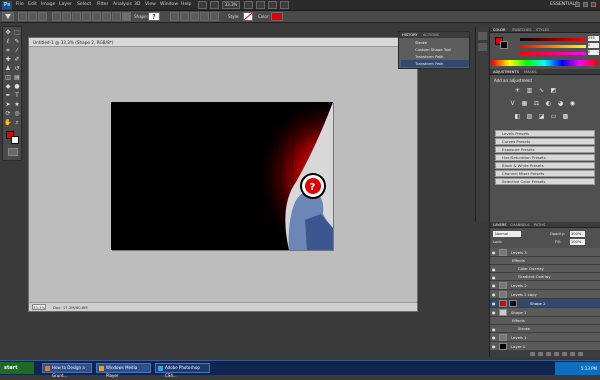 This screenshot has height=380, width=600. Describe the element at coordinates (169, 4) in the screenshot. I see `menu-window: Window` at that location.